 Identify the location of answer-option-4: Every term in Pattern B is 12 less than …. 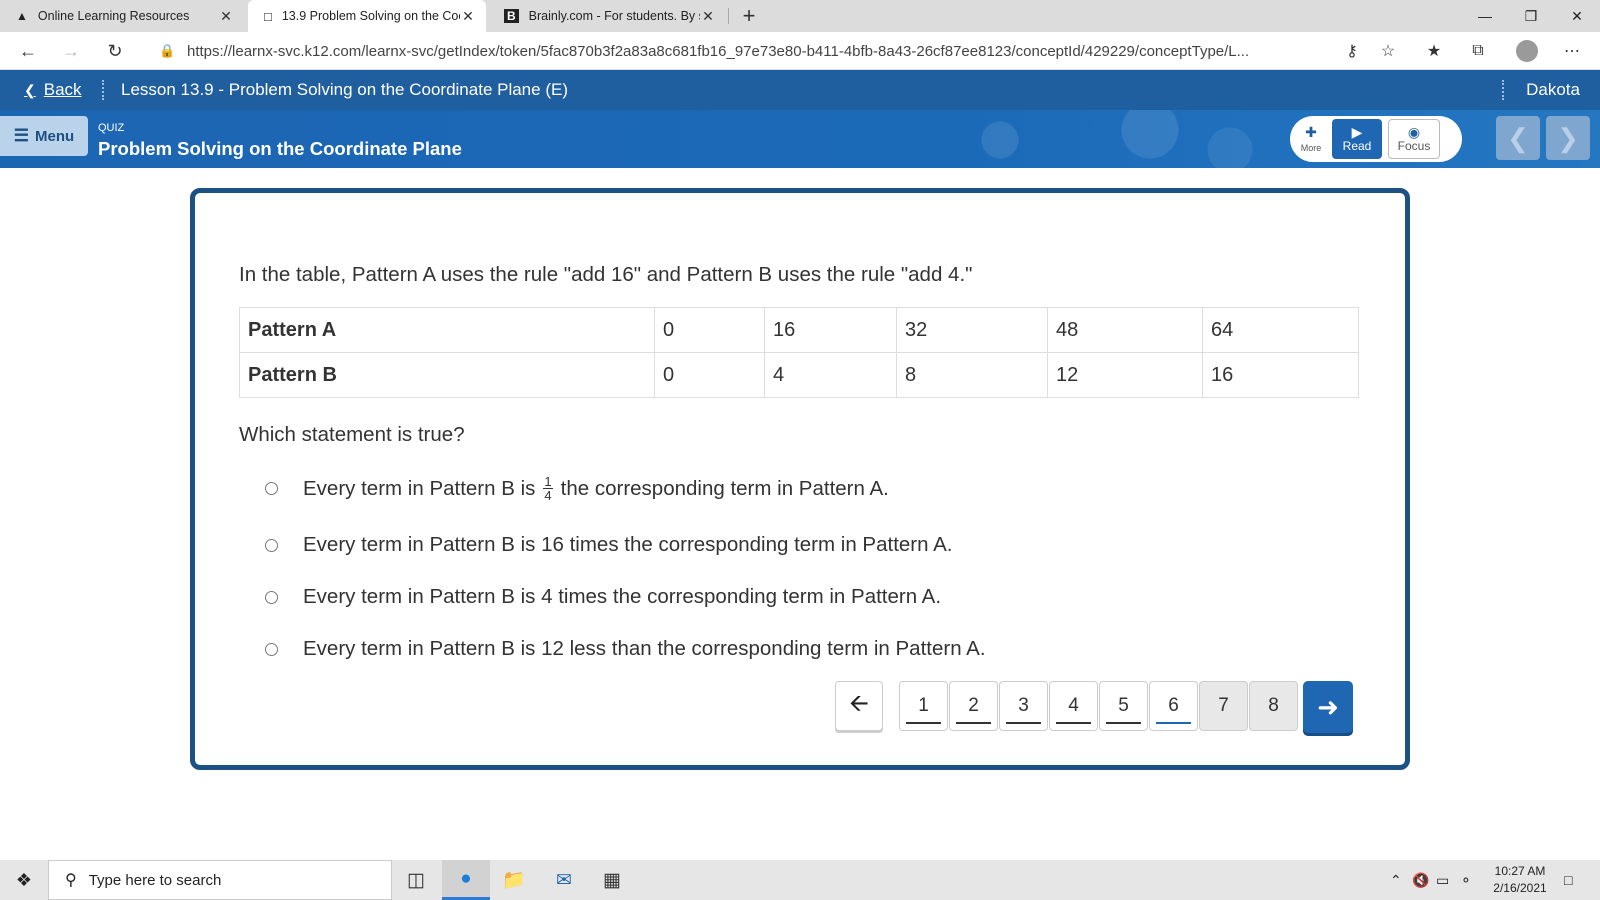
(625, 649).